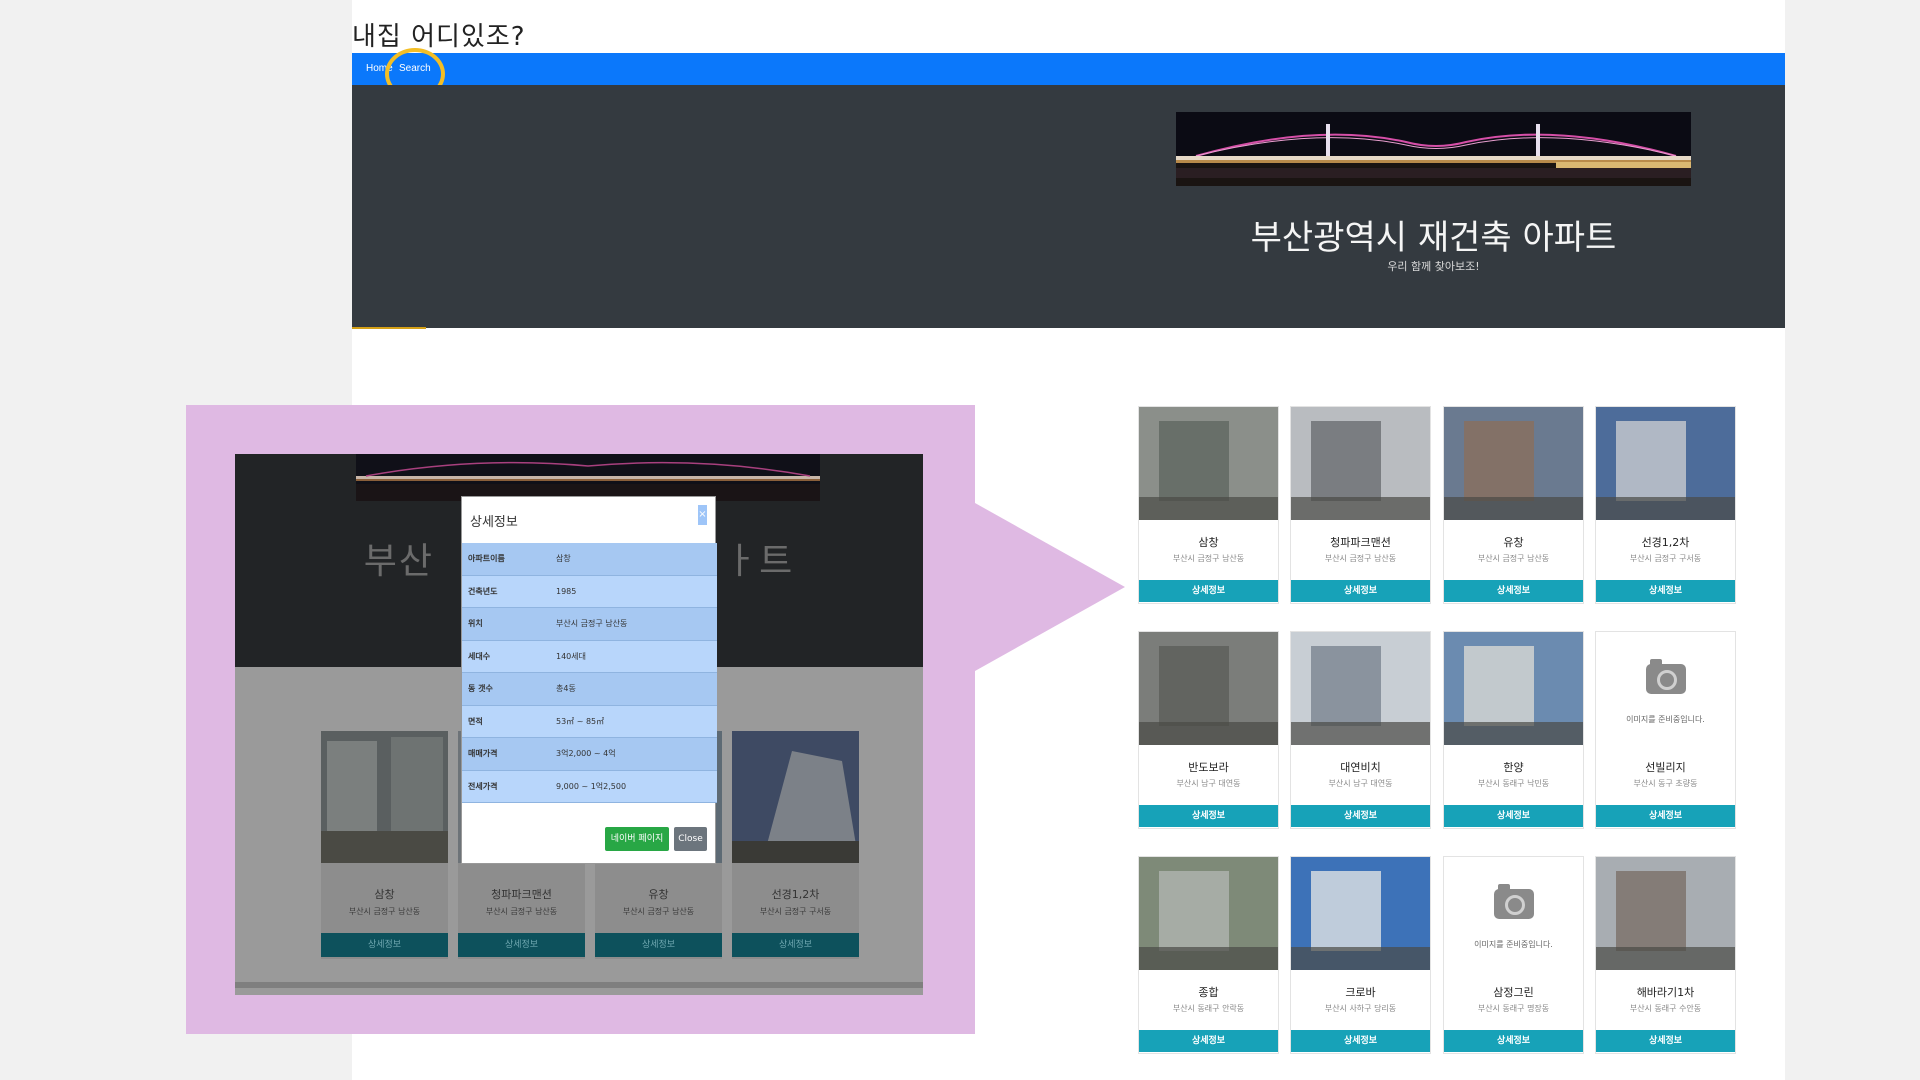  I want to click on inset-card: 선경1,2차 부산시 금정구 구서동 상세정보, so click(795, 845).